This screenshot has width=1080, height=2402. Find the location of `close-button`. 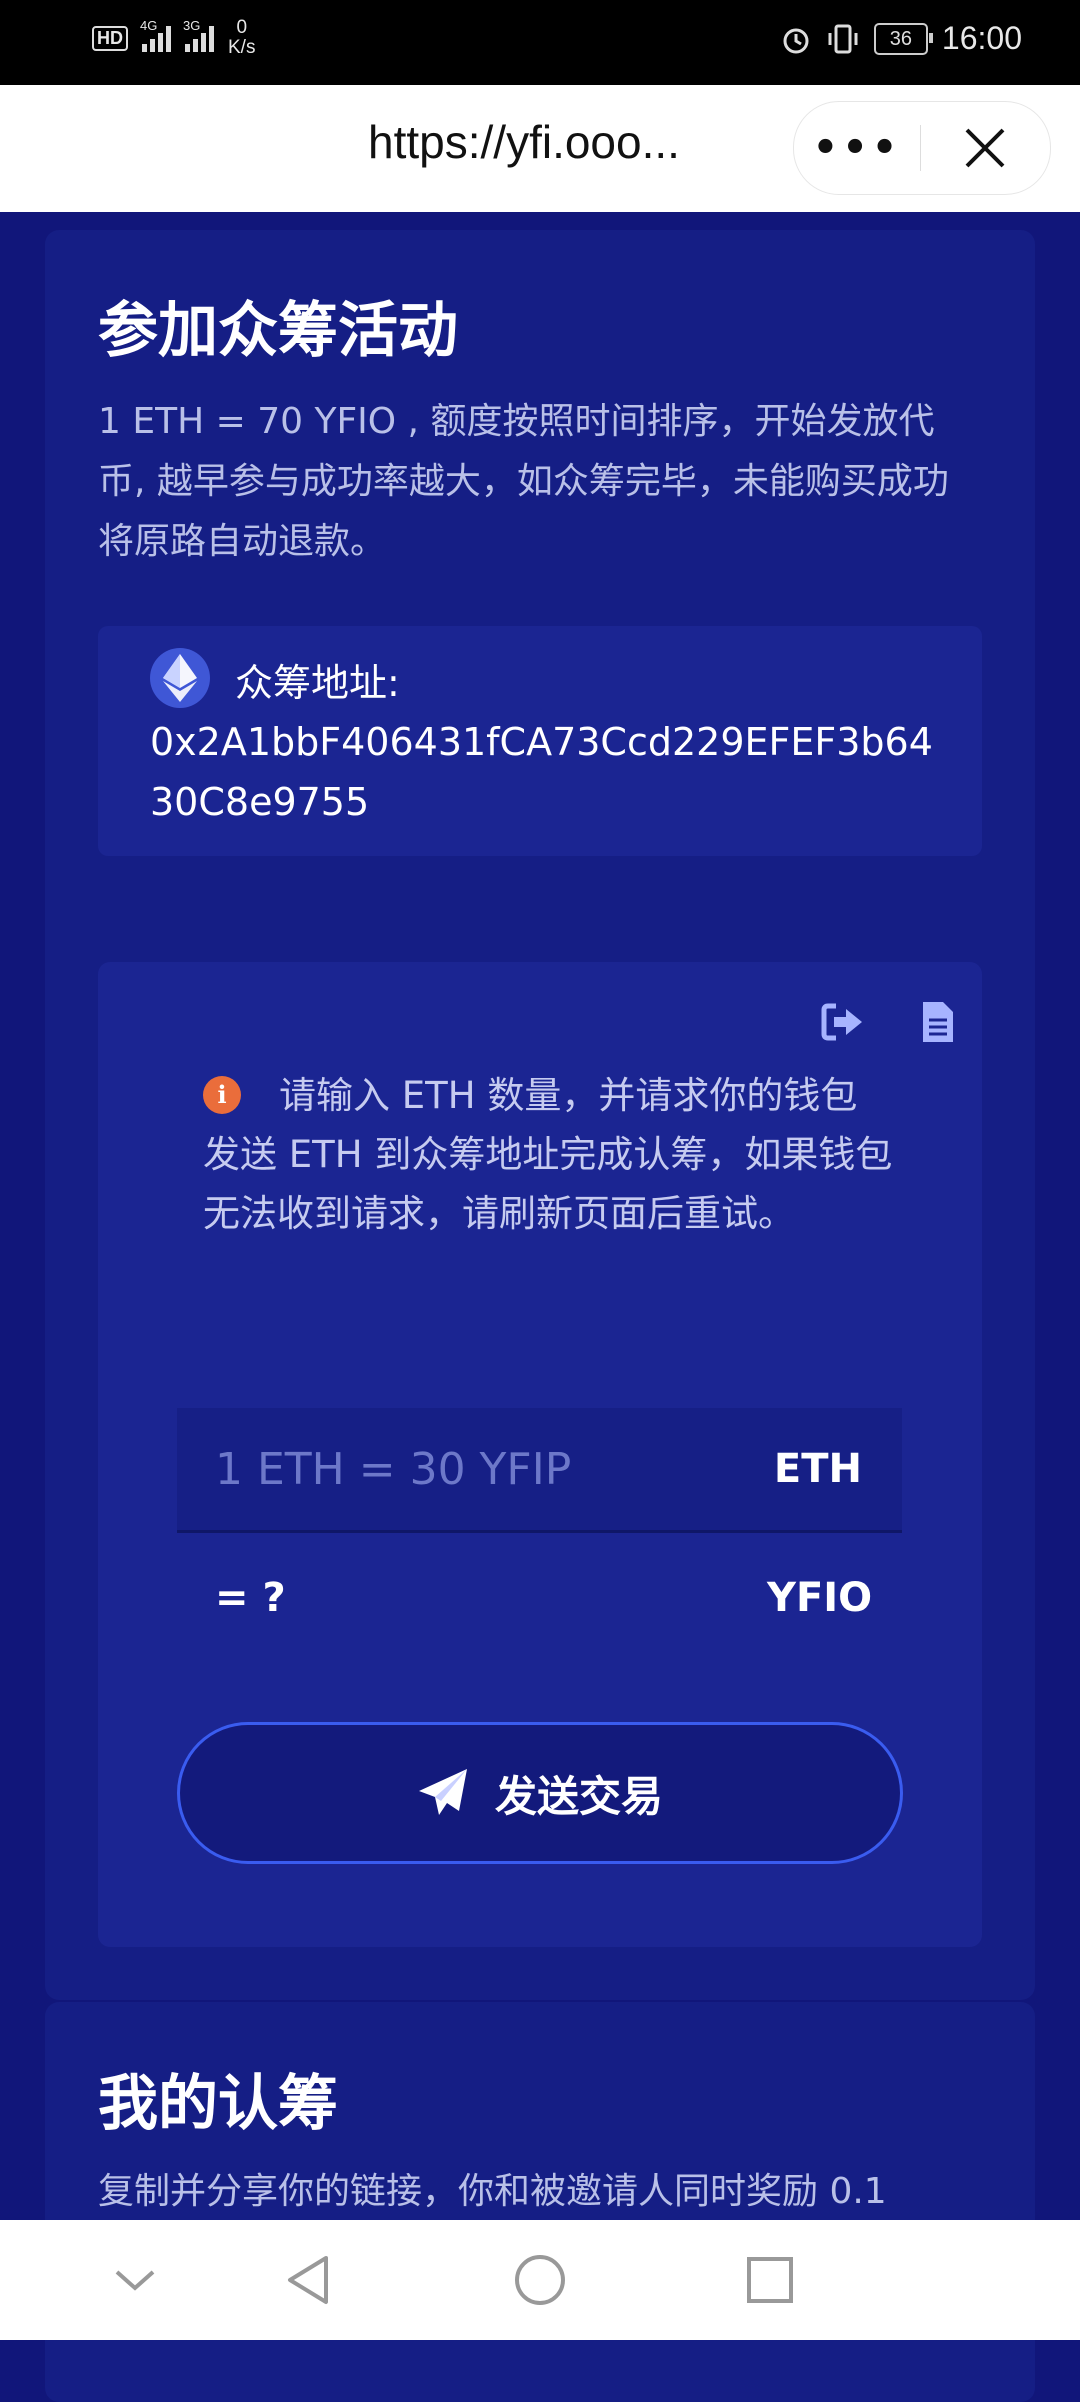

close-button is located at coordinates (985, 148).